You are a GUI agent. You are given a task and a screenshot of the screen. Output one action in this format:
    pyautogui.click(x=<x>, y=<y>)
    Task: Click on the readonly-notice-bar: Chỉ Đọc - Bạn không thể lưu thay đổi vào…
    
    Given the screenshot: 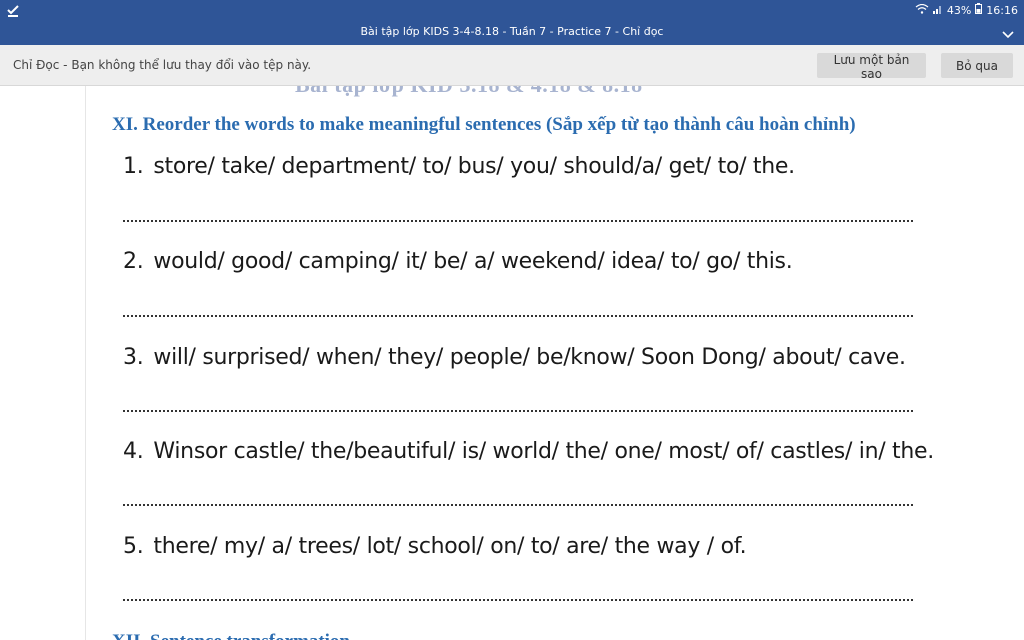 What is the action you would take?
    pyautogui.click(x=512, y=65)
    